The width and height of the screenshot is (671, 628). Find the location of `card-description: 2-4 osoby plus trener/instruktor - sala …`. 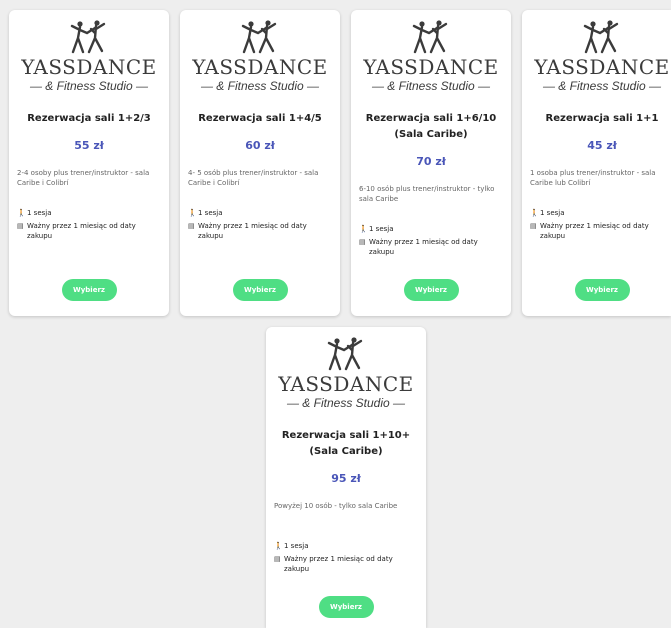

card-description: 2-4 osoby plus trener/instruktor - sala … is located at coordinates (83, 178).